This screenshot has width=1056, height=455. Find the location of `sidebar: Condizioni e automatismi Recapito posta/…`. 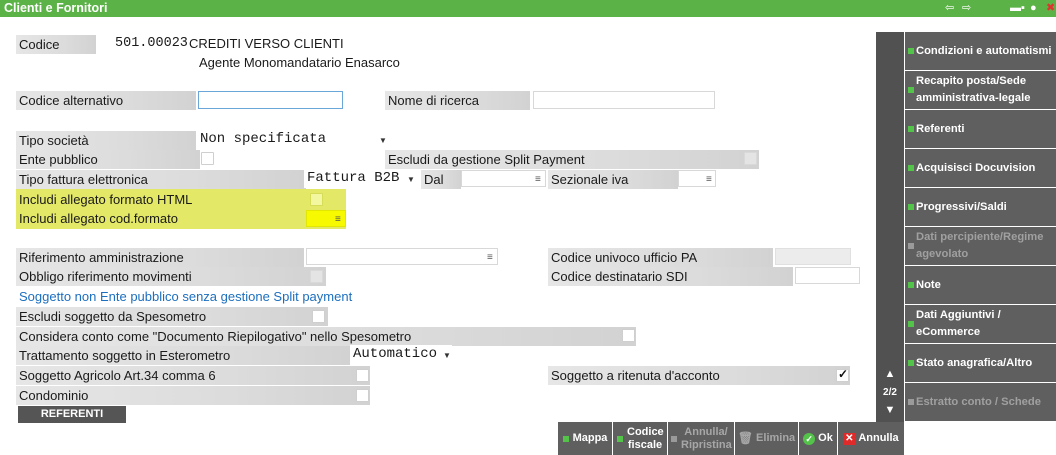

sidebar: Condizioni e automatismi Recapito posta/… is located at coordinates (980, 227).